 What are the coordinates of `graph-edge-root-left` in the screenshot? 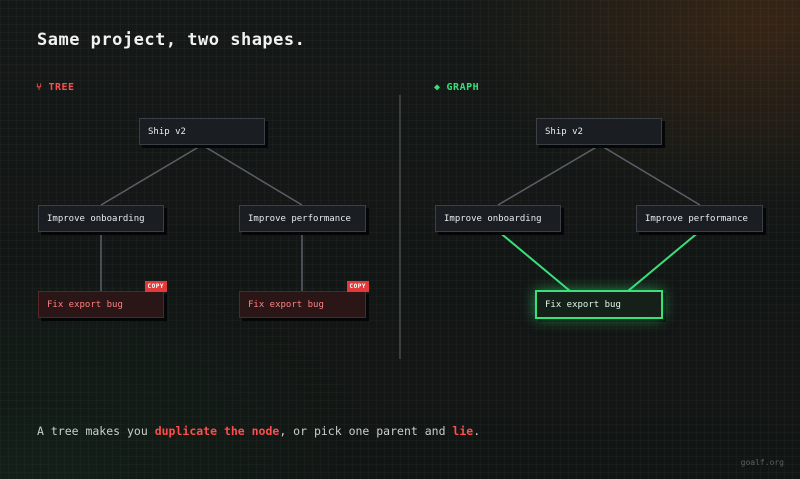 It's located at (549, 175).